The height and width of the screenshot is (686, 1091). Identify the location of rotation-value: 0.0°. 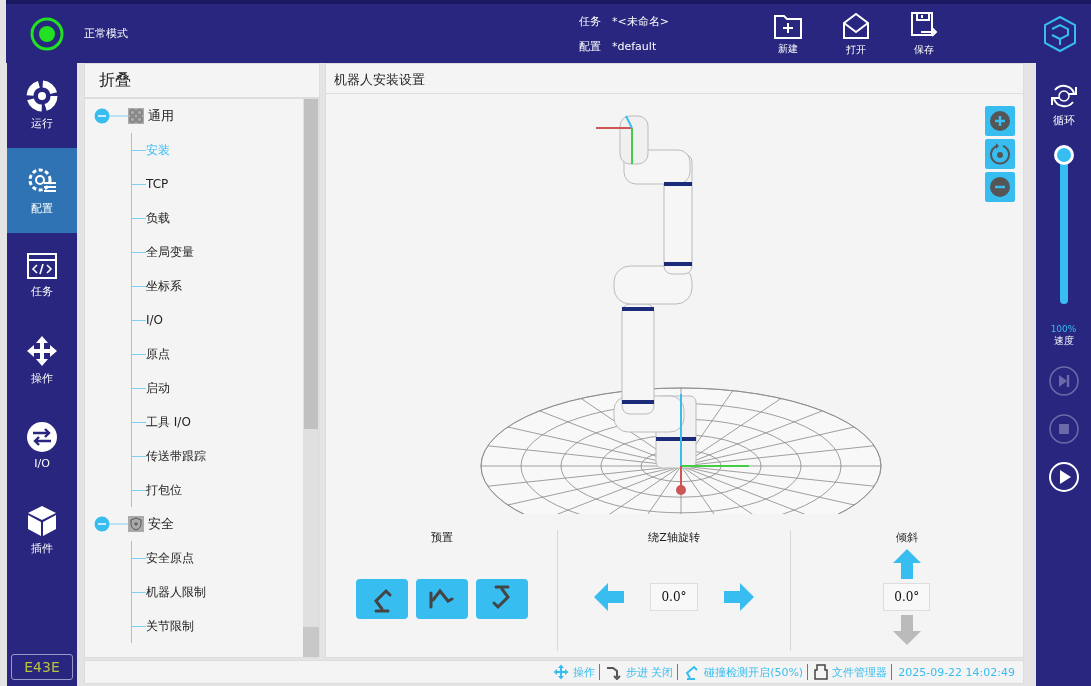
(674, 597).